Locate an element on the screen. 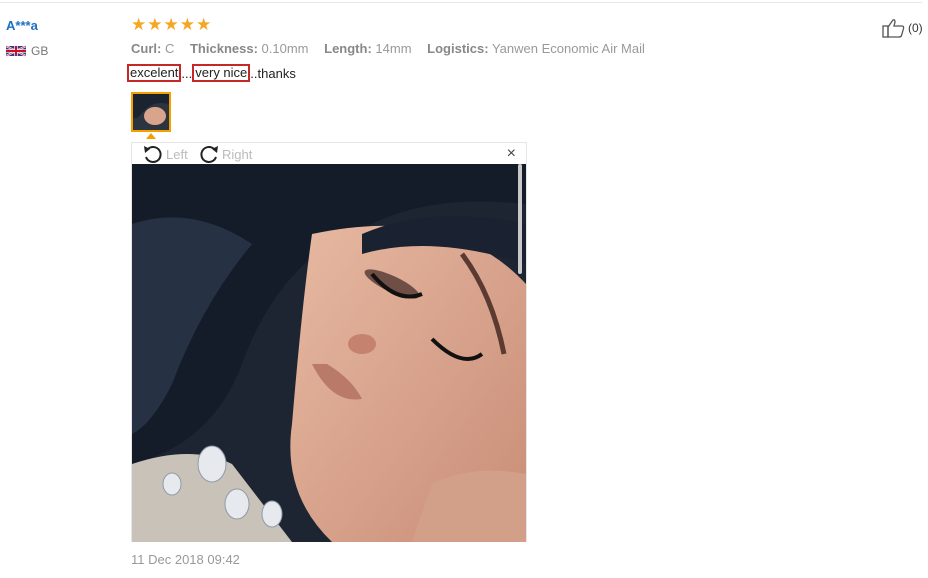  attr-key: Length: is located at coordinates (348, 48).